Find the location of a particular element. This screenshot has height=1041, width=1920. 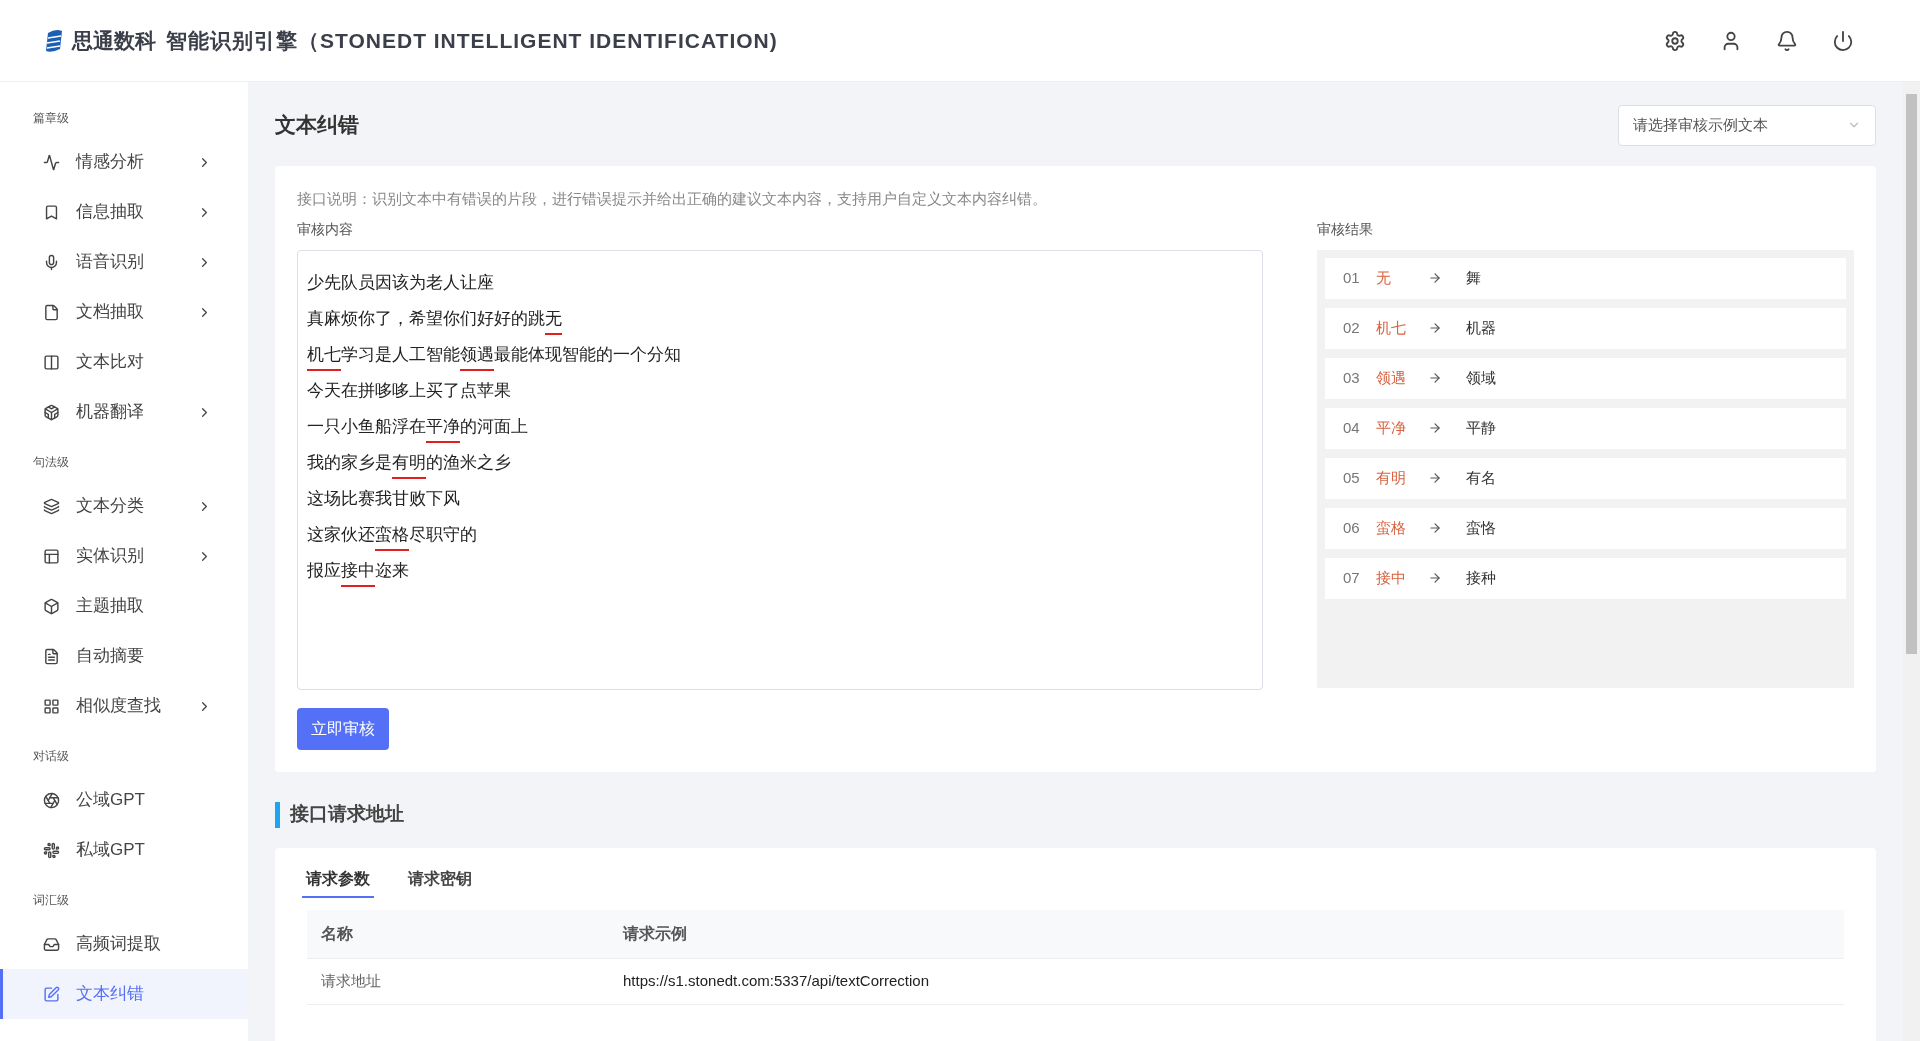

text-line: 机七学习是人工智能领遇最能体现智能的一个分知 is located at coordinates (780, 354).